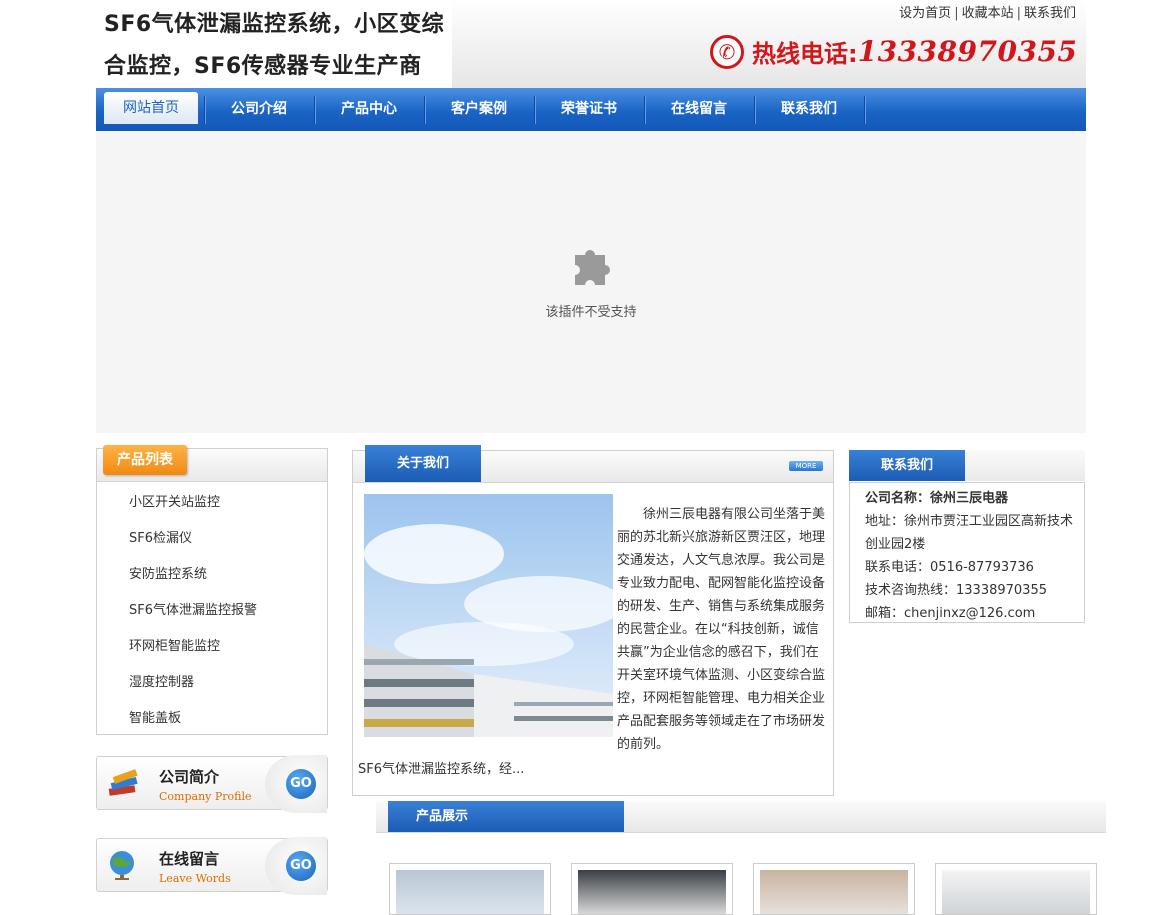 This screenshot has height=915, width=1156. I want to click on contact-link: 联系我们, so click(1050, 13).